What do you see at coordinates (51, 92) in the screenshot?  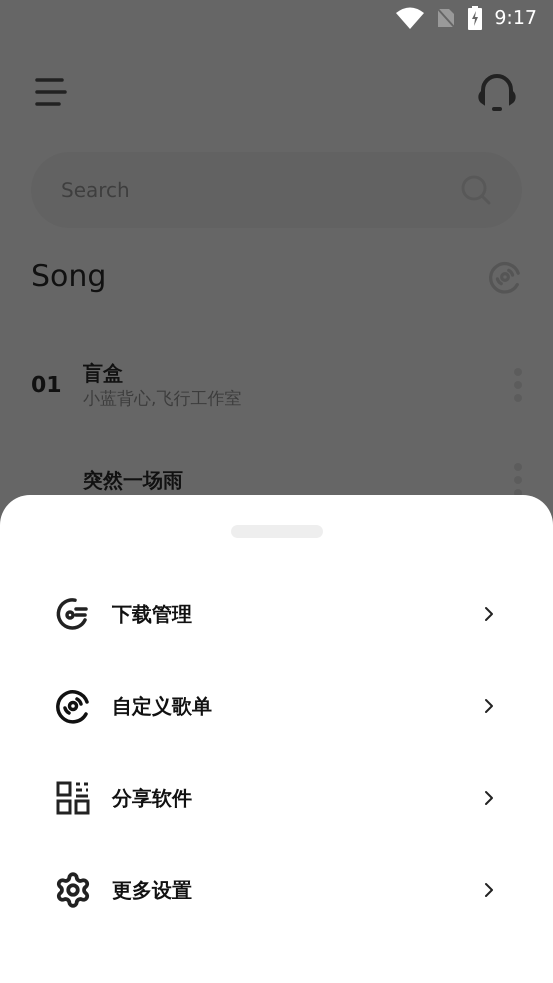 I see `menu-icon` at bounding box center [51, 92].